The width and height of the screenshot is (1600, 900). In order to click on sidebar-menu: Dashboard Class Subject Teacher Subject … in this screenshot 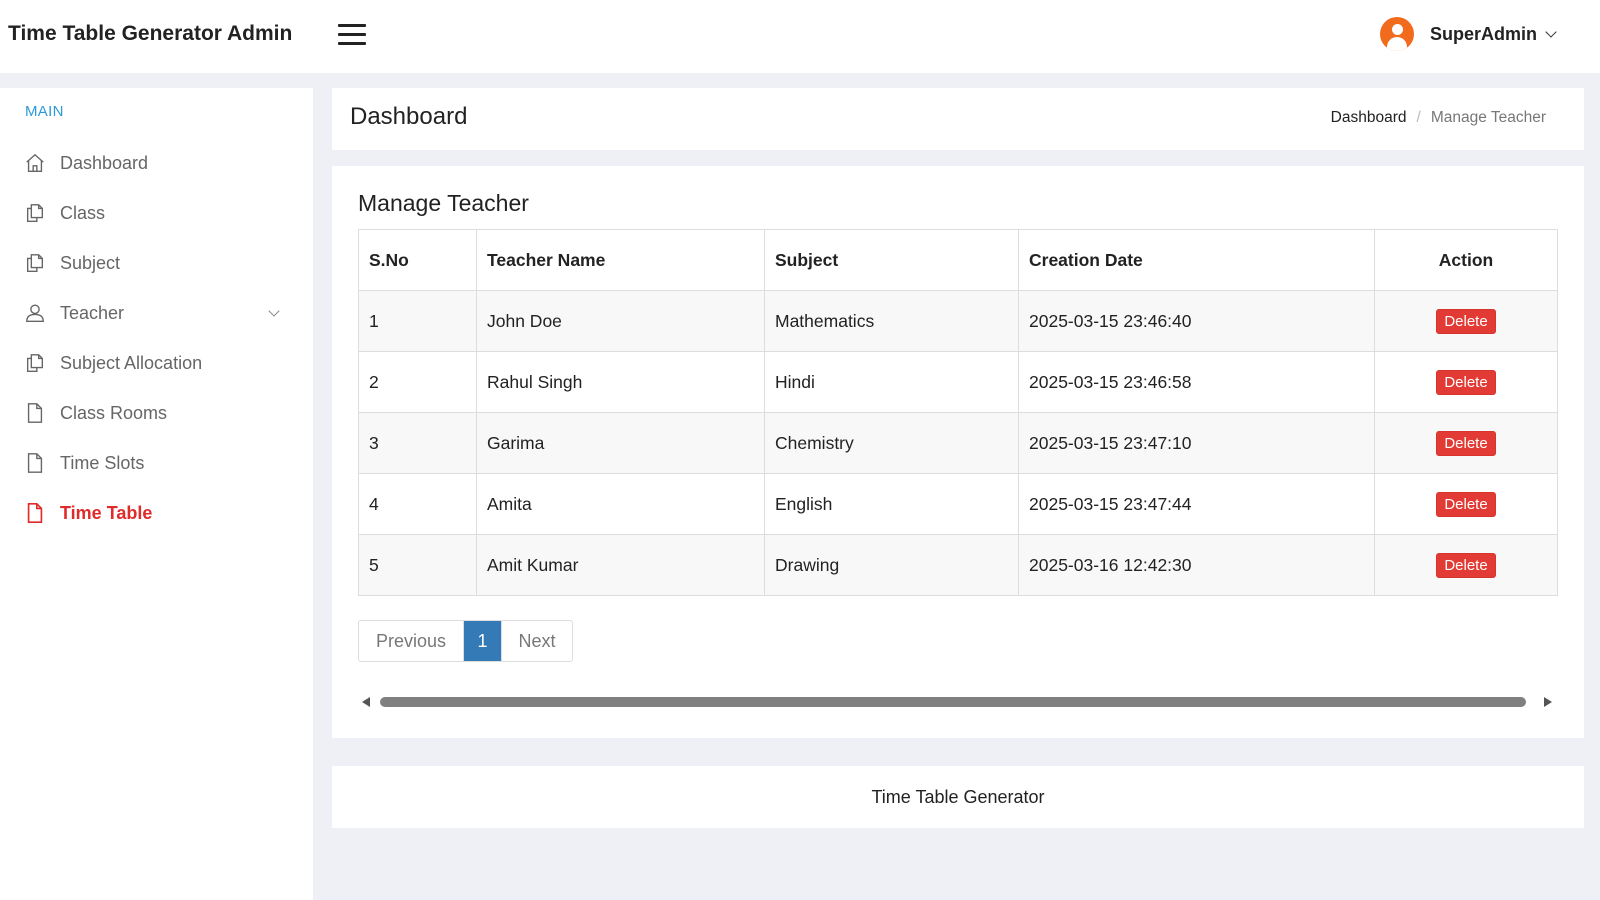, I will do `click(156, 338)`.